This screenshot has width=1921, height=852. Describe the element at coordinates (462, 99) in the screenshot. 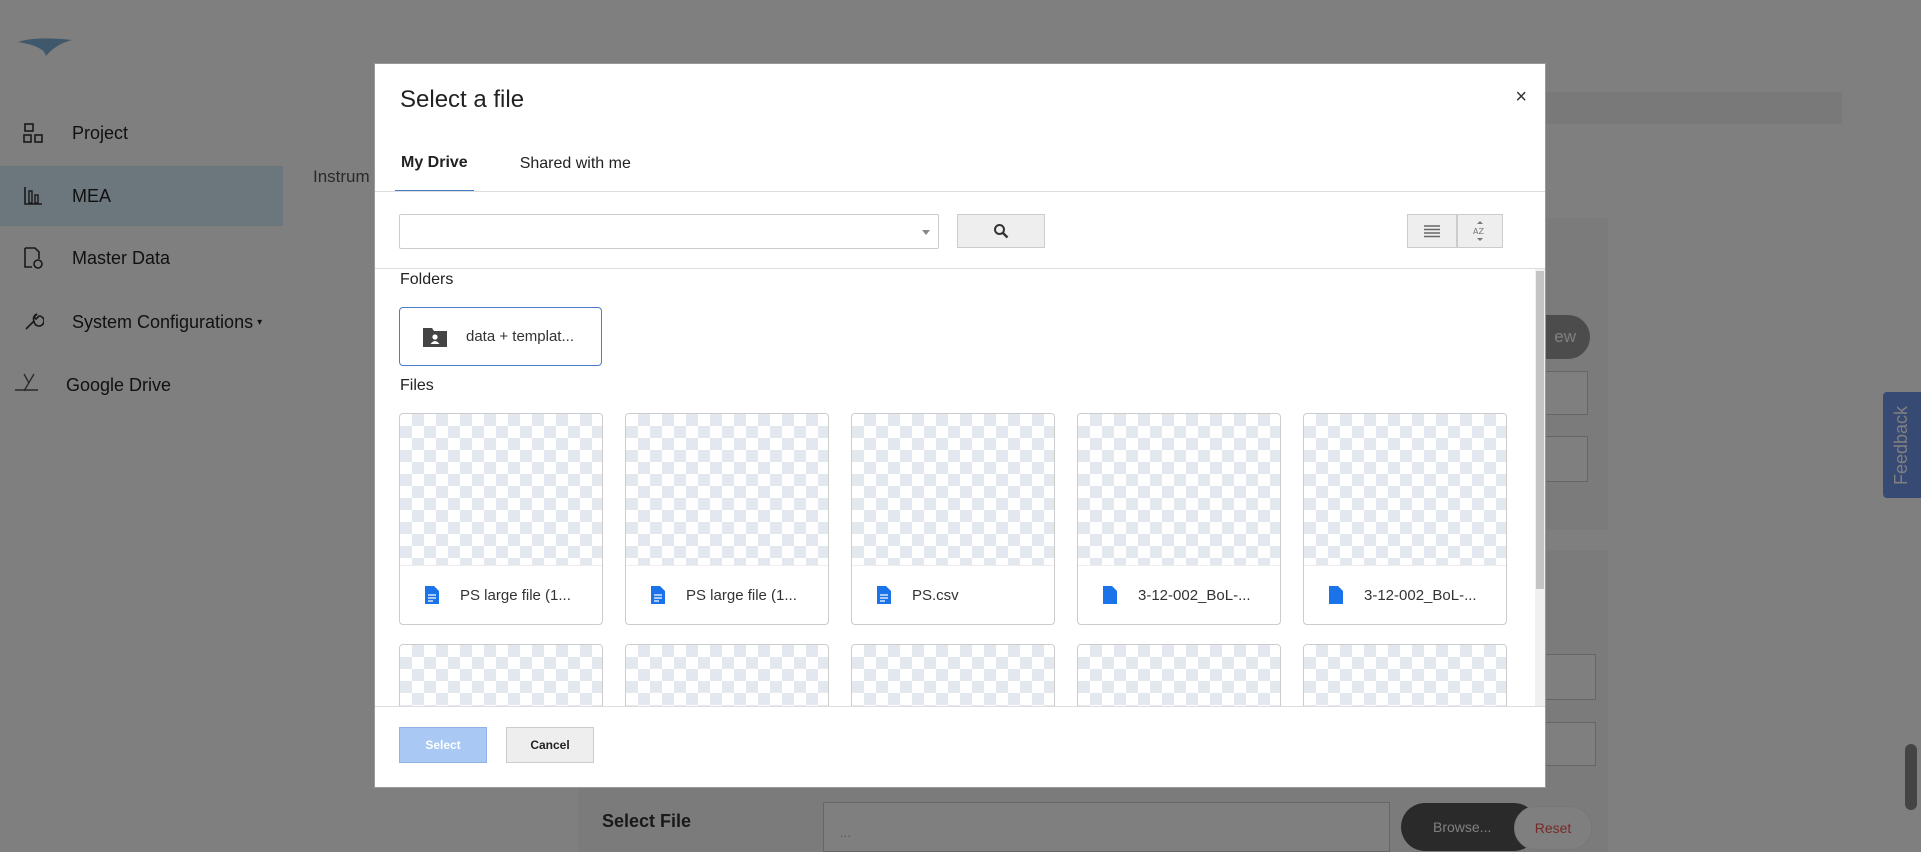

I see `dialog-title: Select a file` at that location.